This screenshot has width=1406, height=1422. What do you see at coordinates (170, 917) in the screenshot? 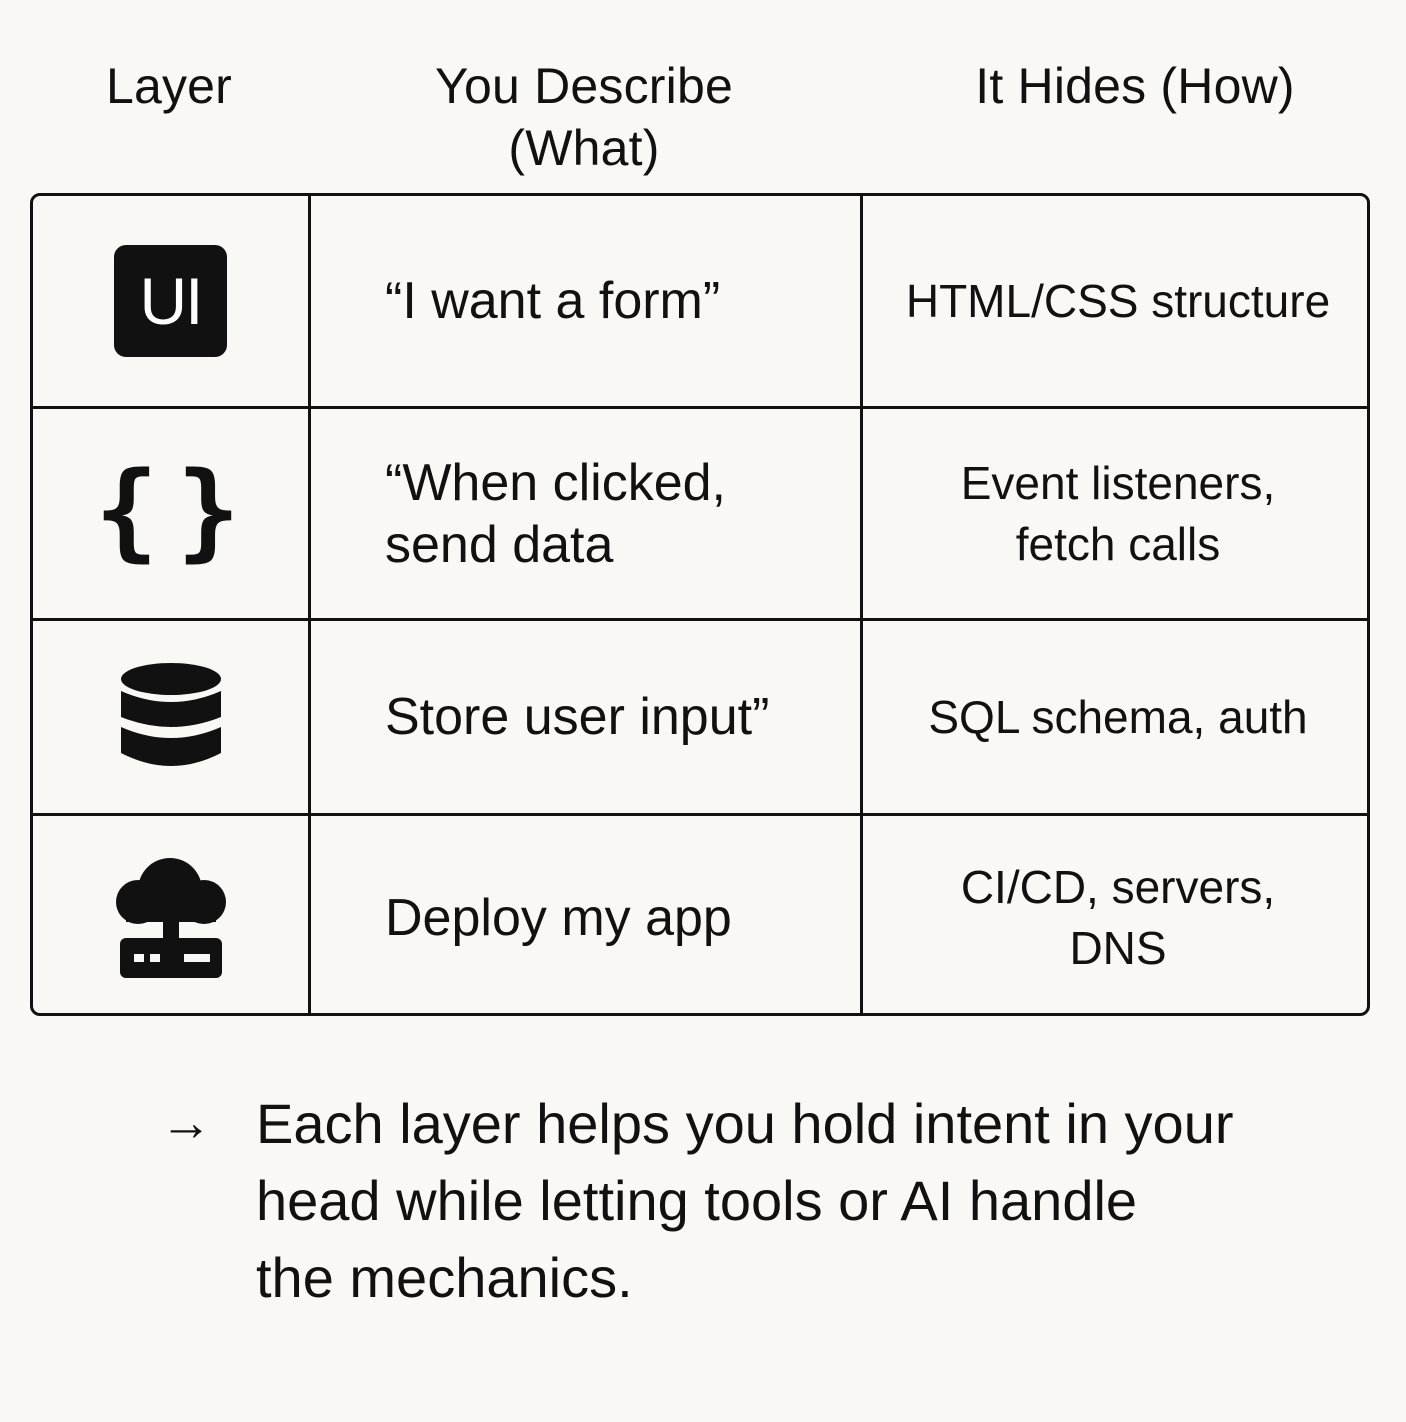
I see `cloud-server-icon` at bounding box center [170, 917].